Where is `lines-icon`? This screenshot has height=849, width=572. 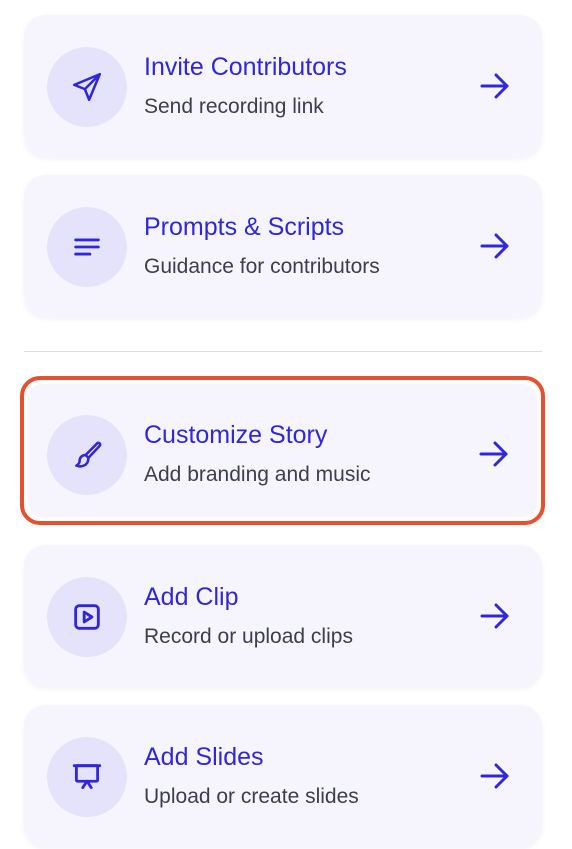
lines-icon is located at coordinates (87, 247).